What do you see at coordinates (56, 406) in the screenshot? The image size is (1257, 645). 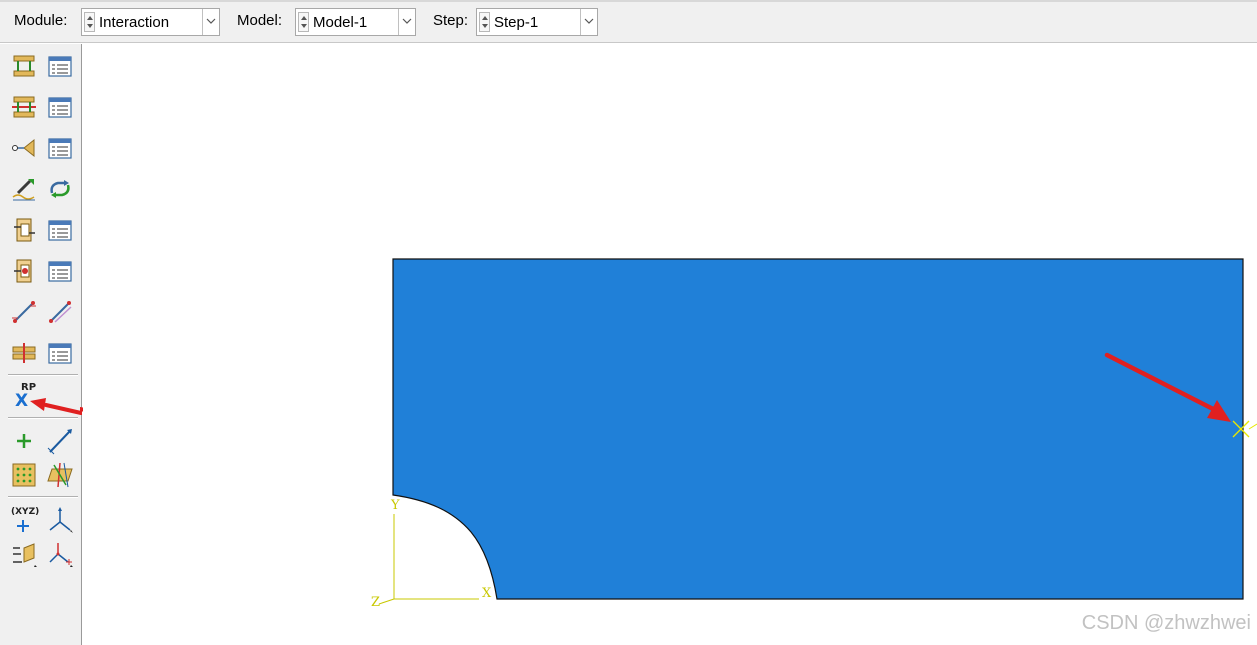 I see `annotation-arrow-left` at bounding box center [56, 406].